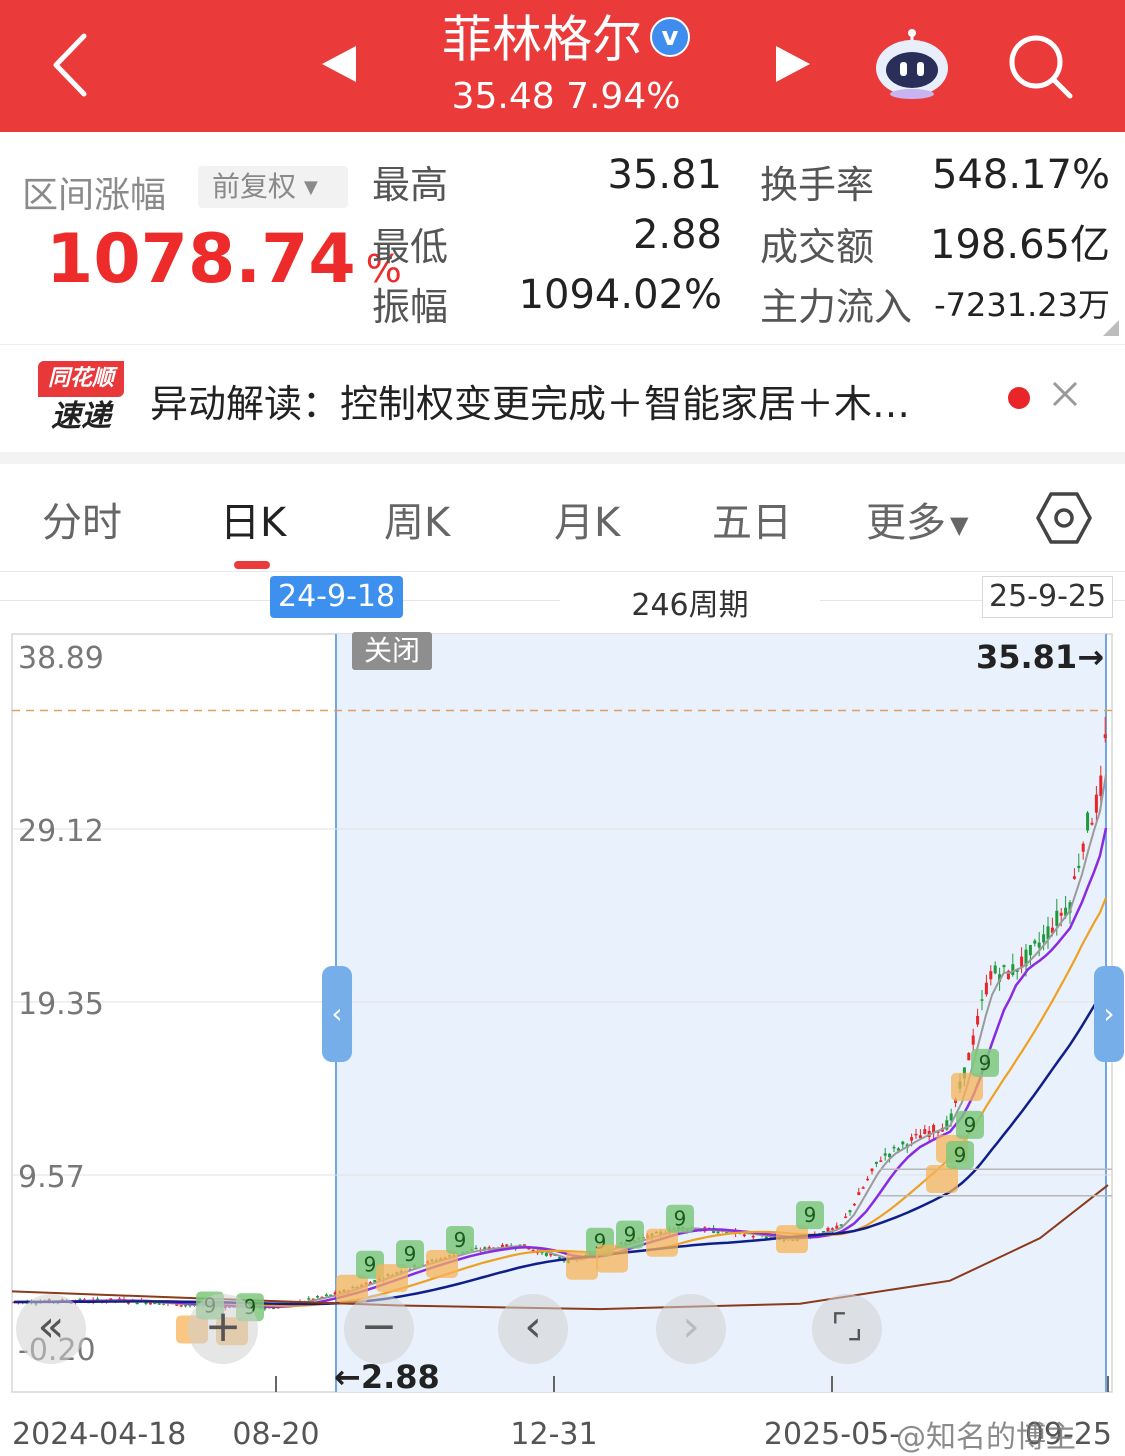 The width and height of the screenshot is (1125, 1456). Describe the element at coordinates (533, 1329) in the screenshot. I see `scroll-left-button: ‹` at that location.